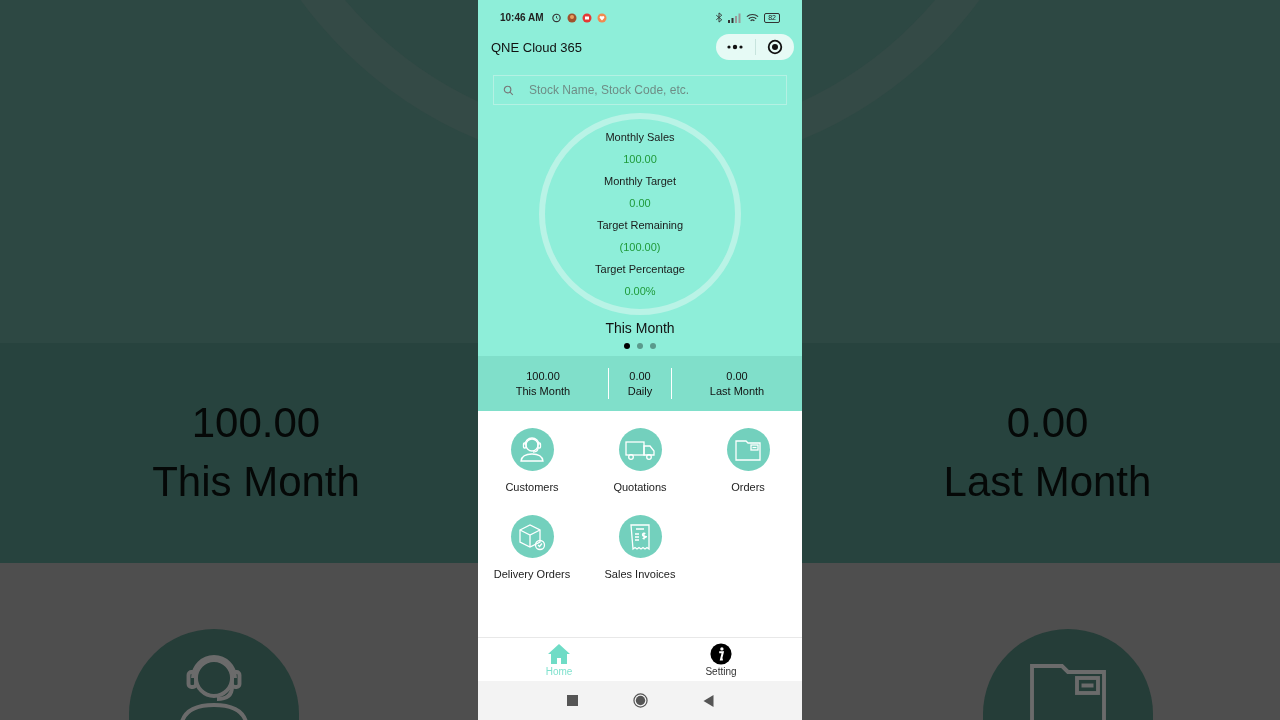 Image resolution: width=1280 pixels, height=720 pixels. Describe the element at coordinates (537, 47) in the screenshot. I see `app-title: QNE Cloud 365` at that location.